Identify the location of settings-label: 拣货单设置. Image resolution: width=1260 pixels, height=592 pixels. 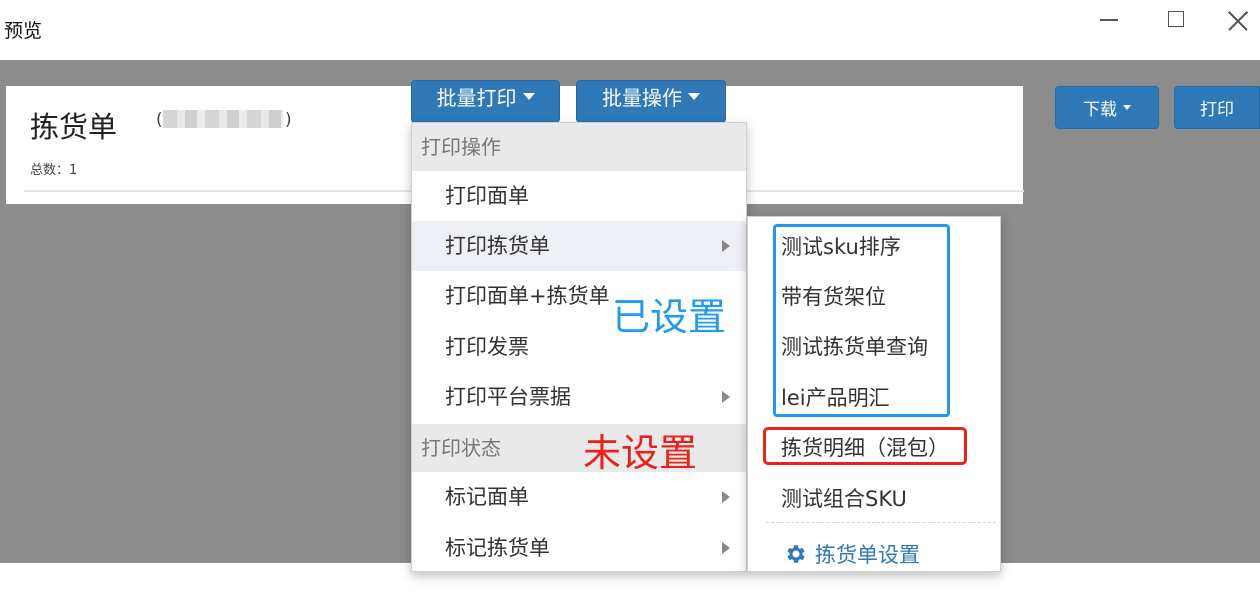
(867, 555).